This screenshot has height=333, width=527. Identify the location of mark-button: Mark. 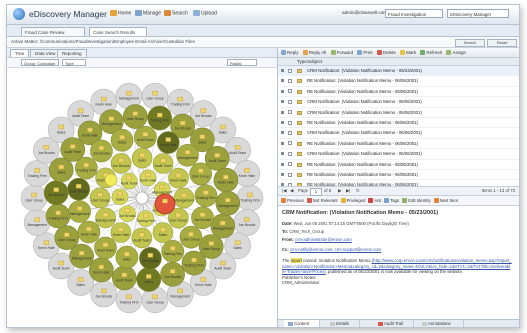
(408, 53).